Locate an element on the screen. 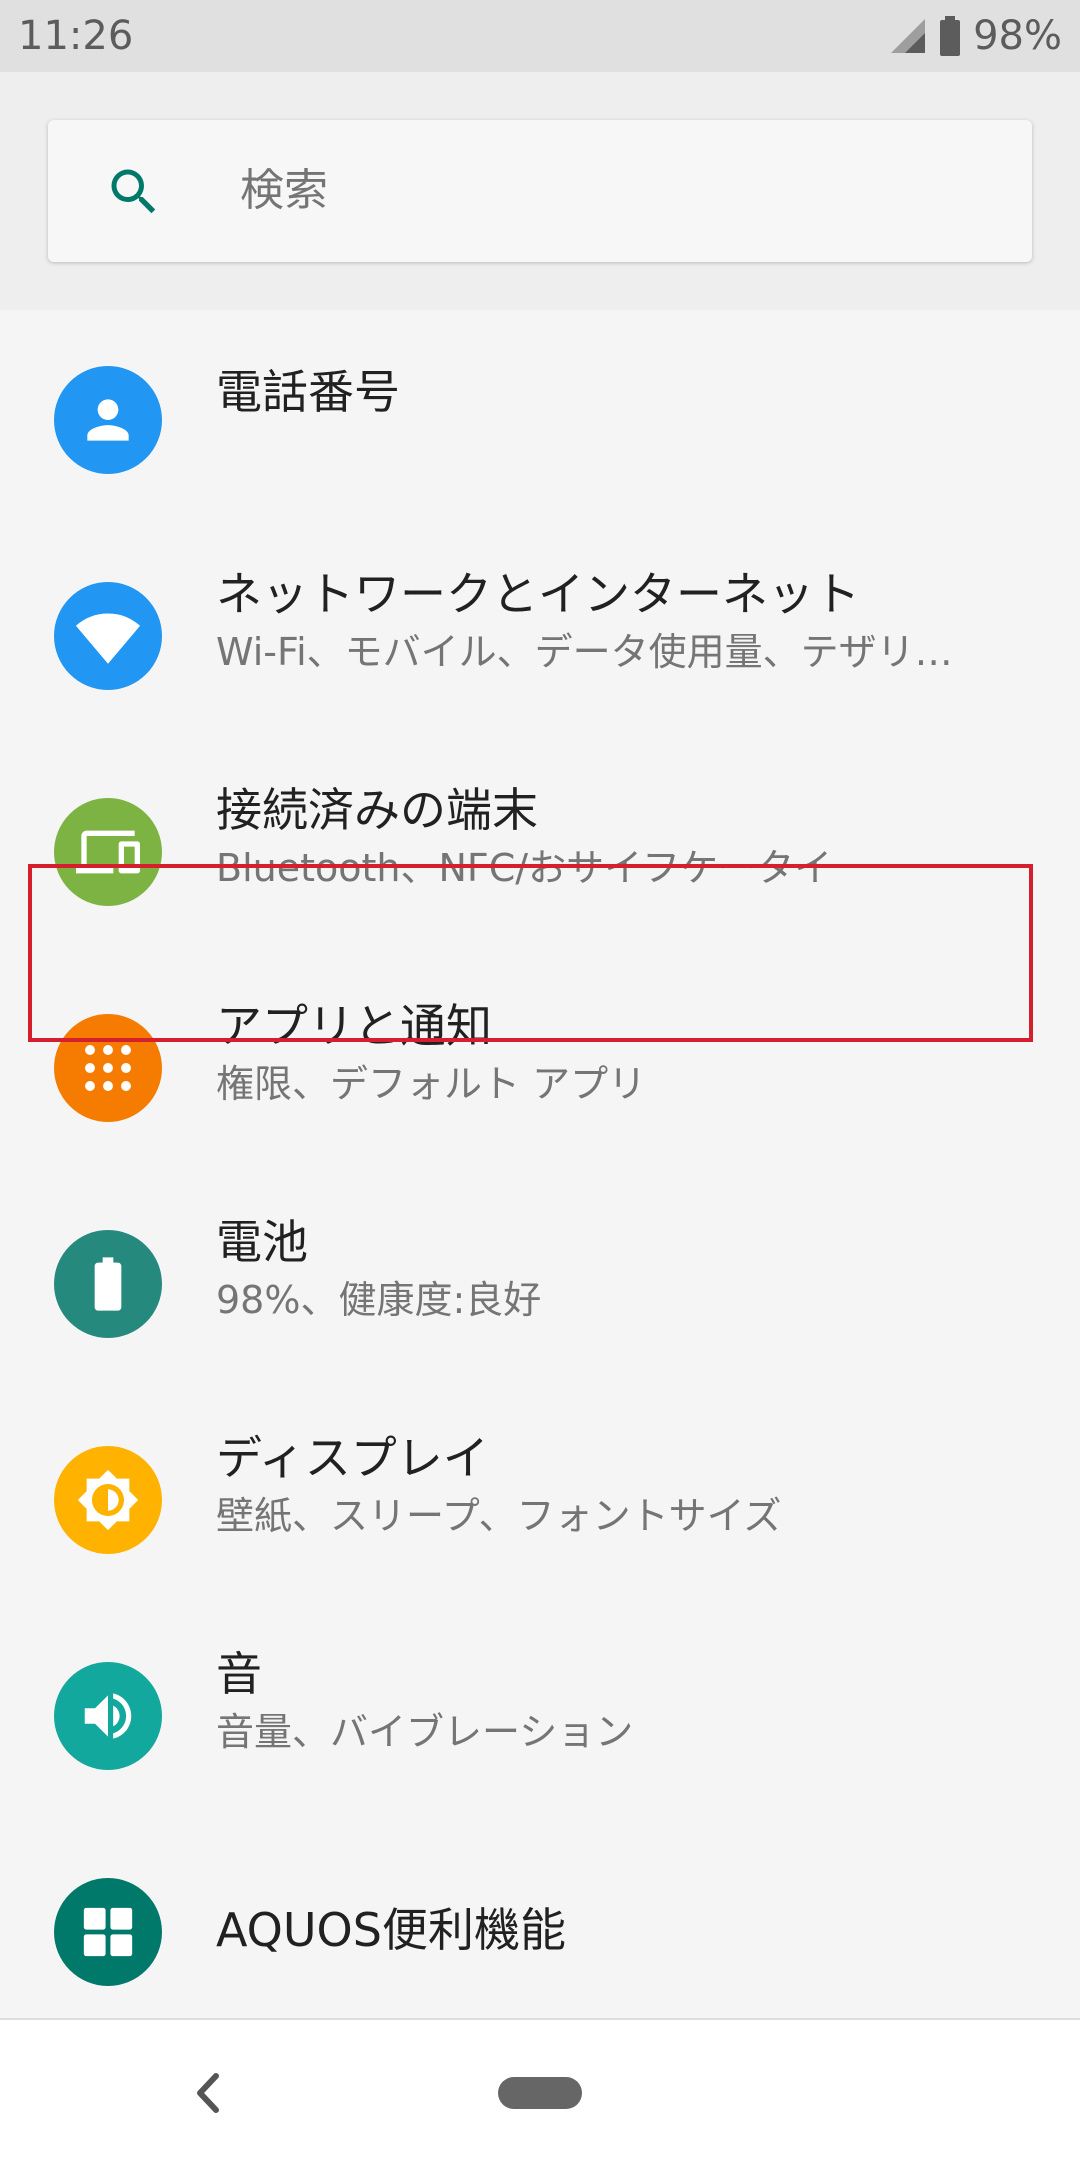 The image size is (1080, 2160). grid-icon is located at coordinates (108, 1932).